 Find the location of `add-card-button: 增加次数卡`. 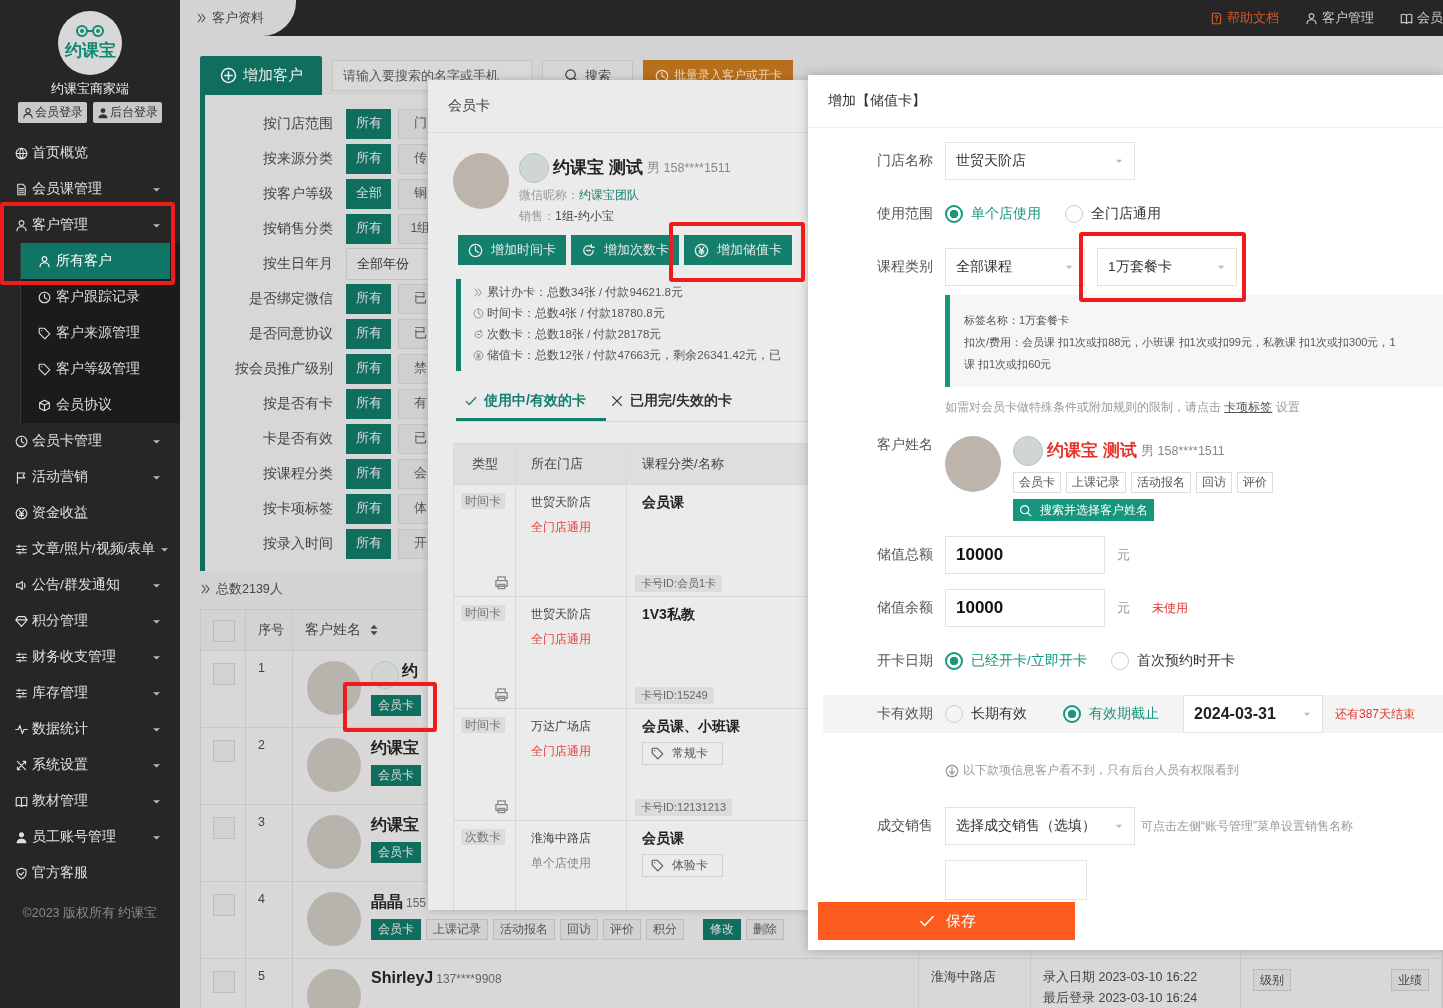

add-card-button: 增加次数卡 is located at coordinates (625, 250).